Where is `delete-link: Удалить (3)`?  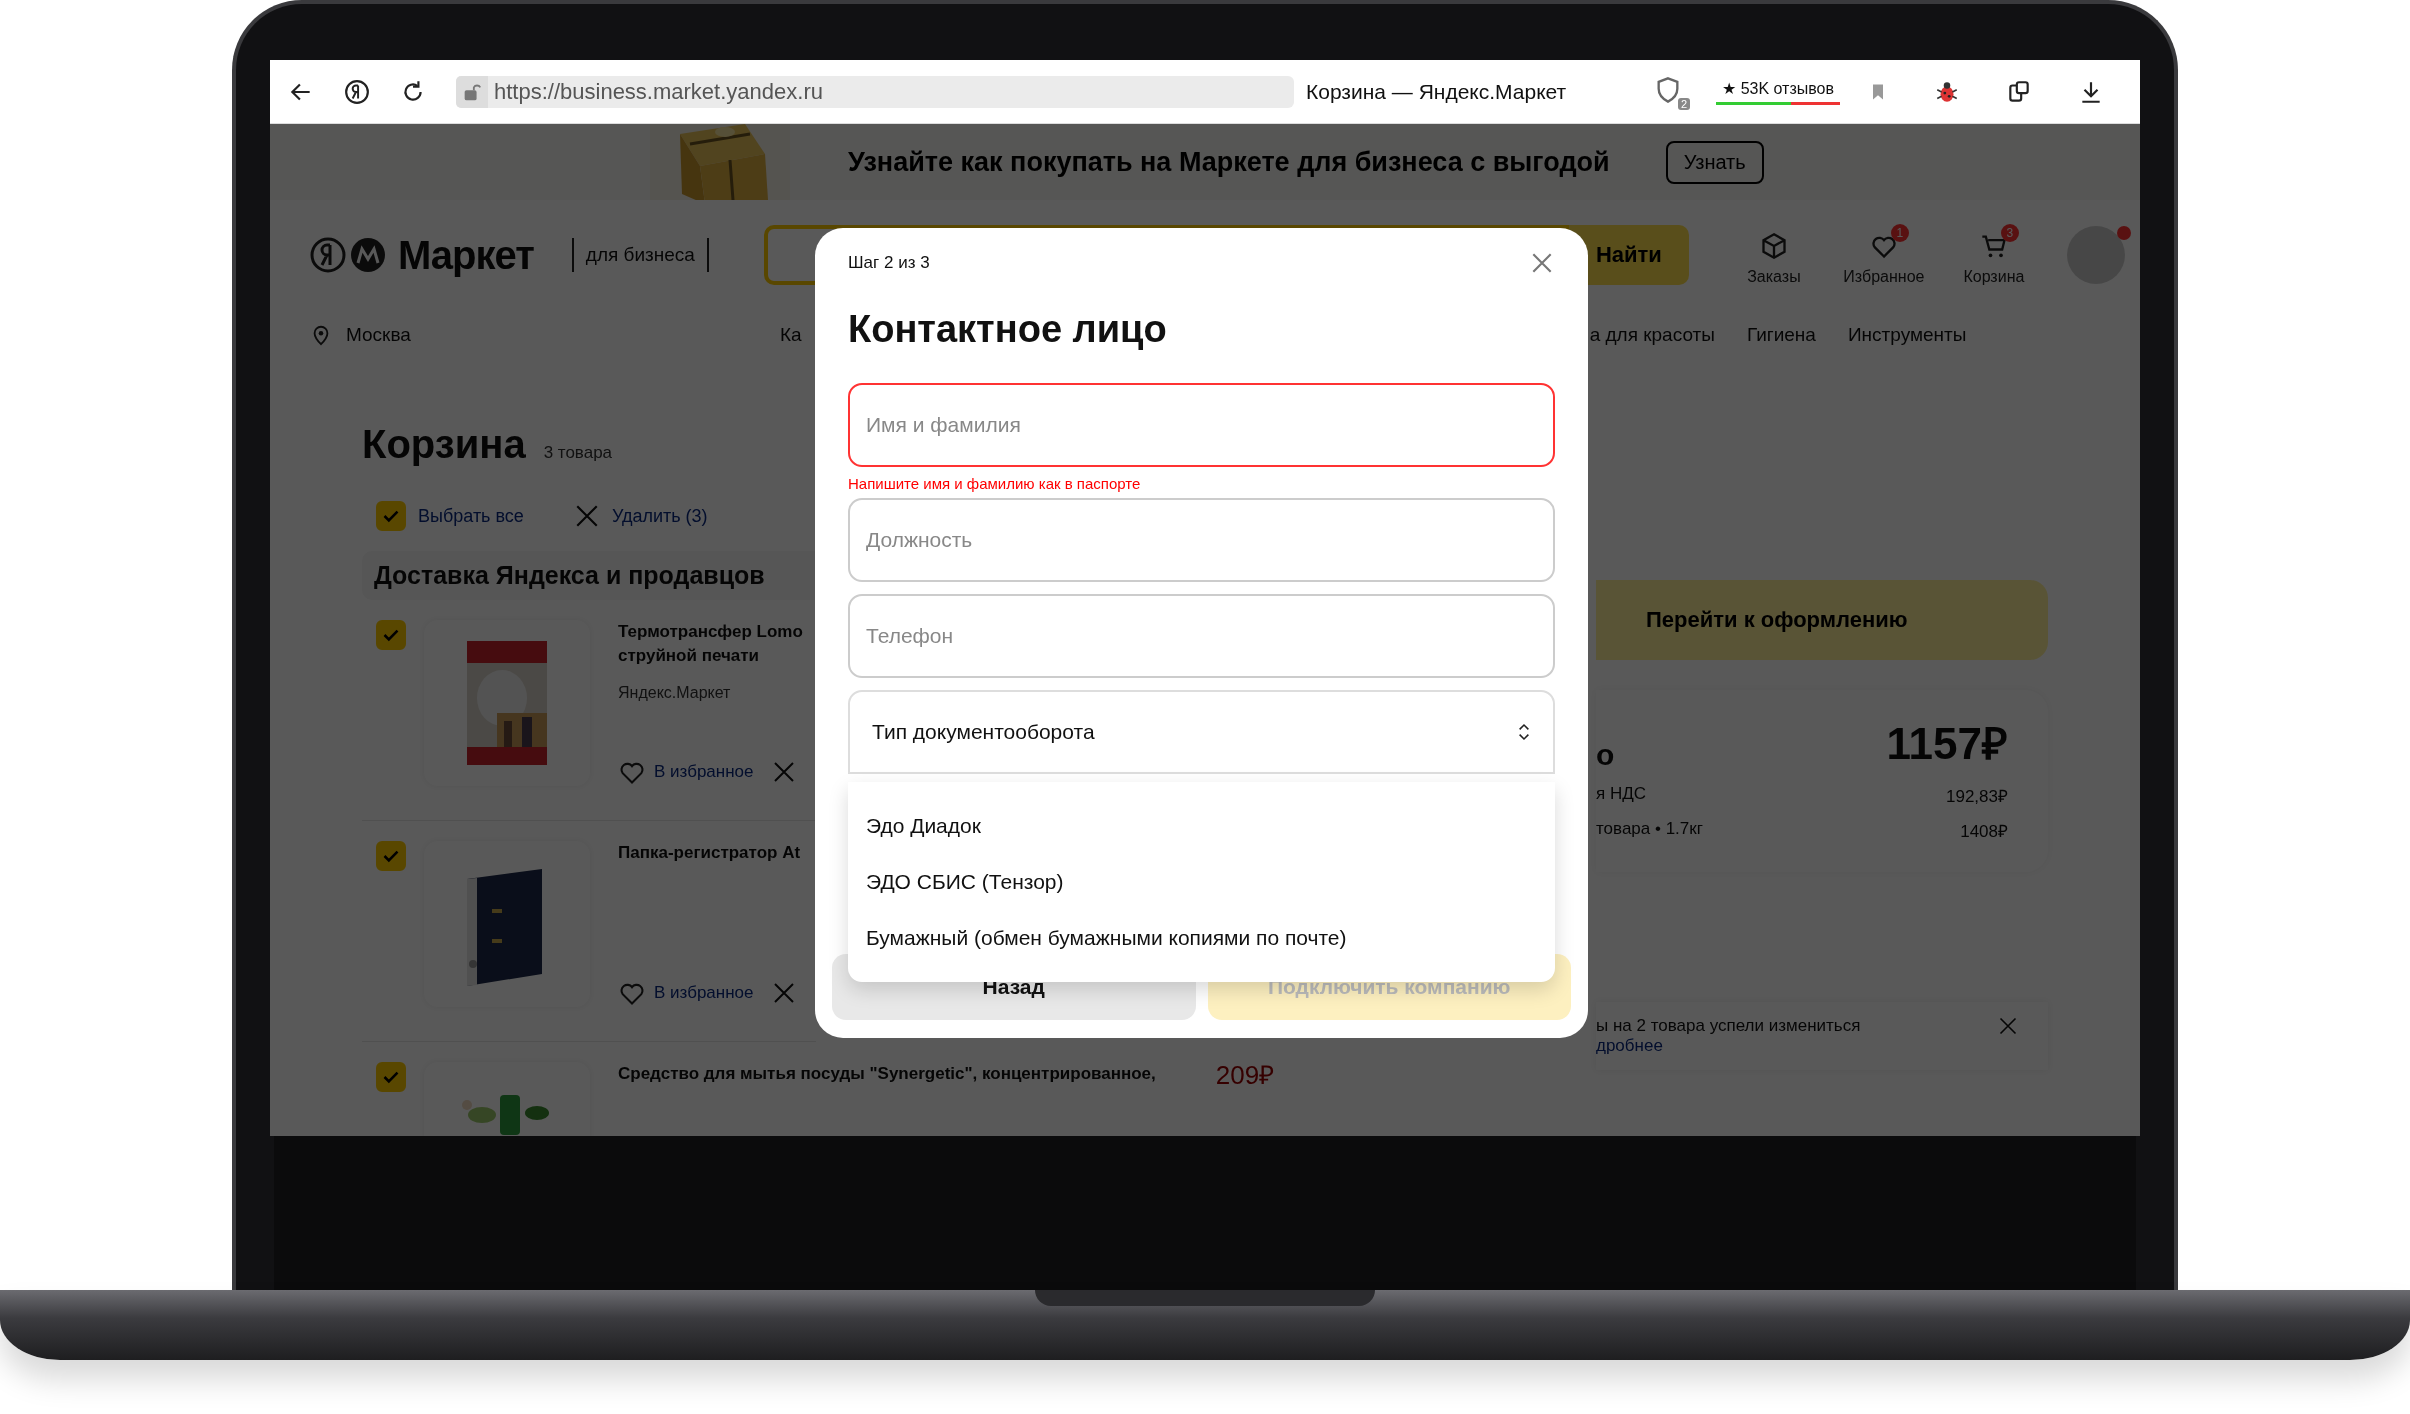 delete-link: Удалить (3) is located at coordinates (659, 516).